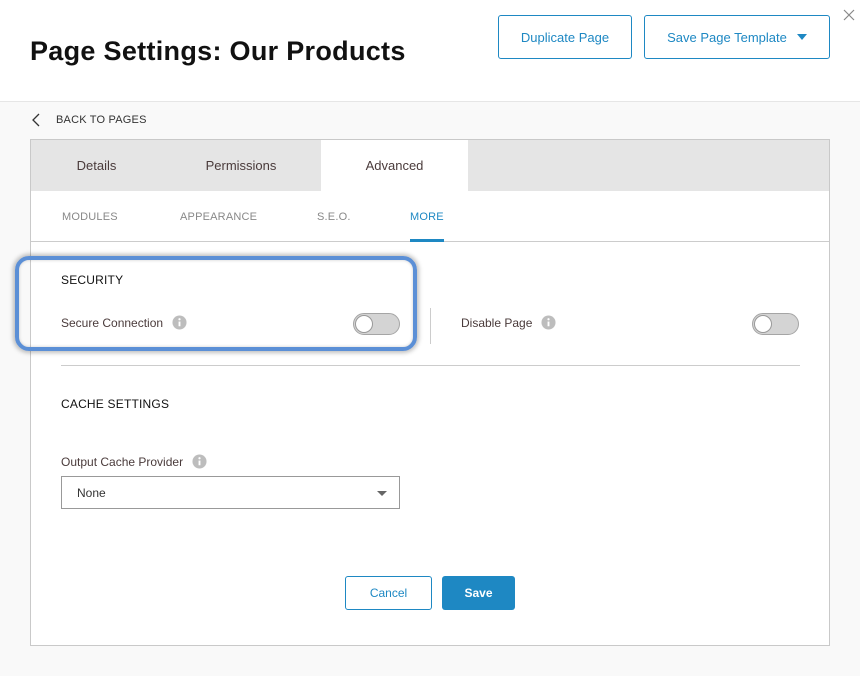 The width and height of the screenshot is (860, 676). I want to click on duplicate-page-label: Duplicate Page, so click(565, 37).